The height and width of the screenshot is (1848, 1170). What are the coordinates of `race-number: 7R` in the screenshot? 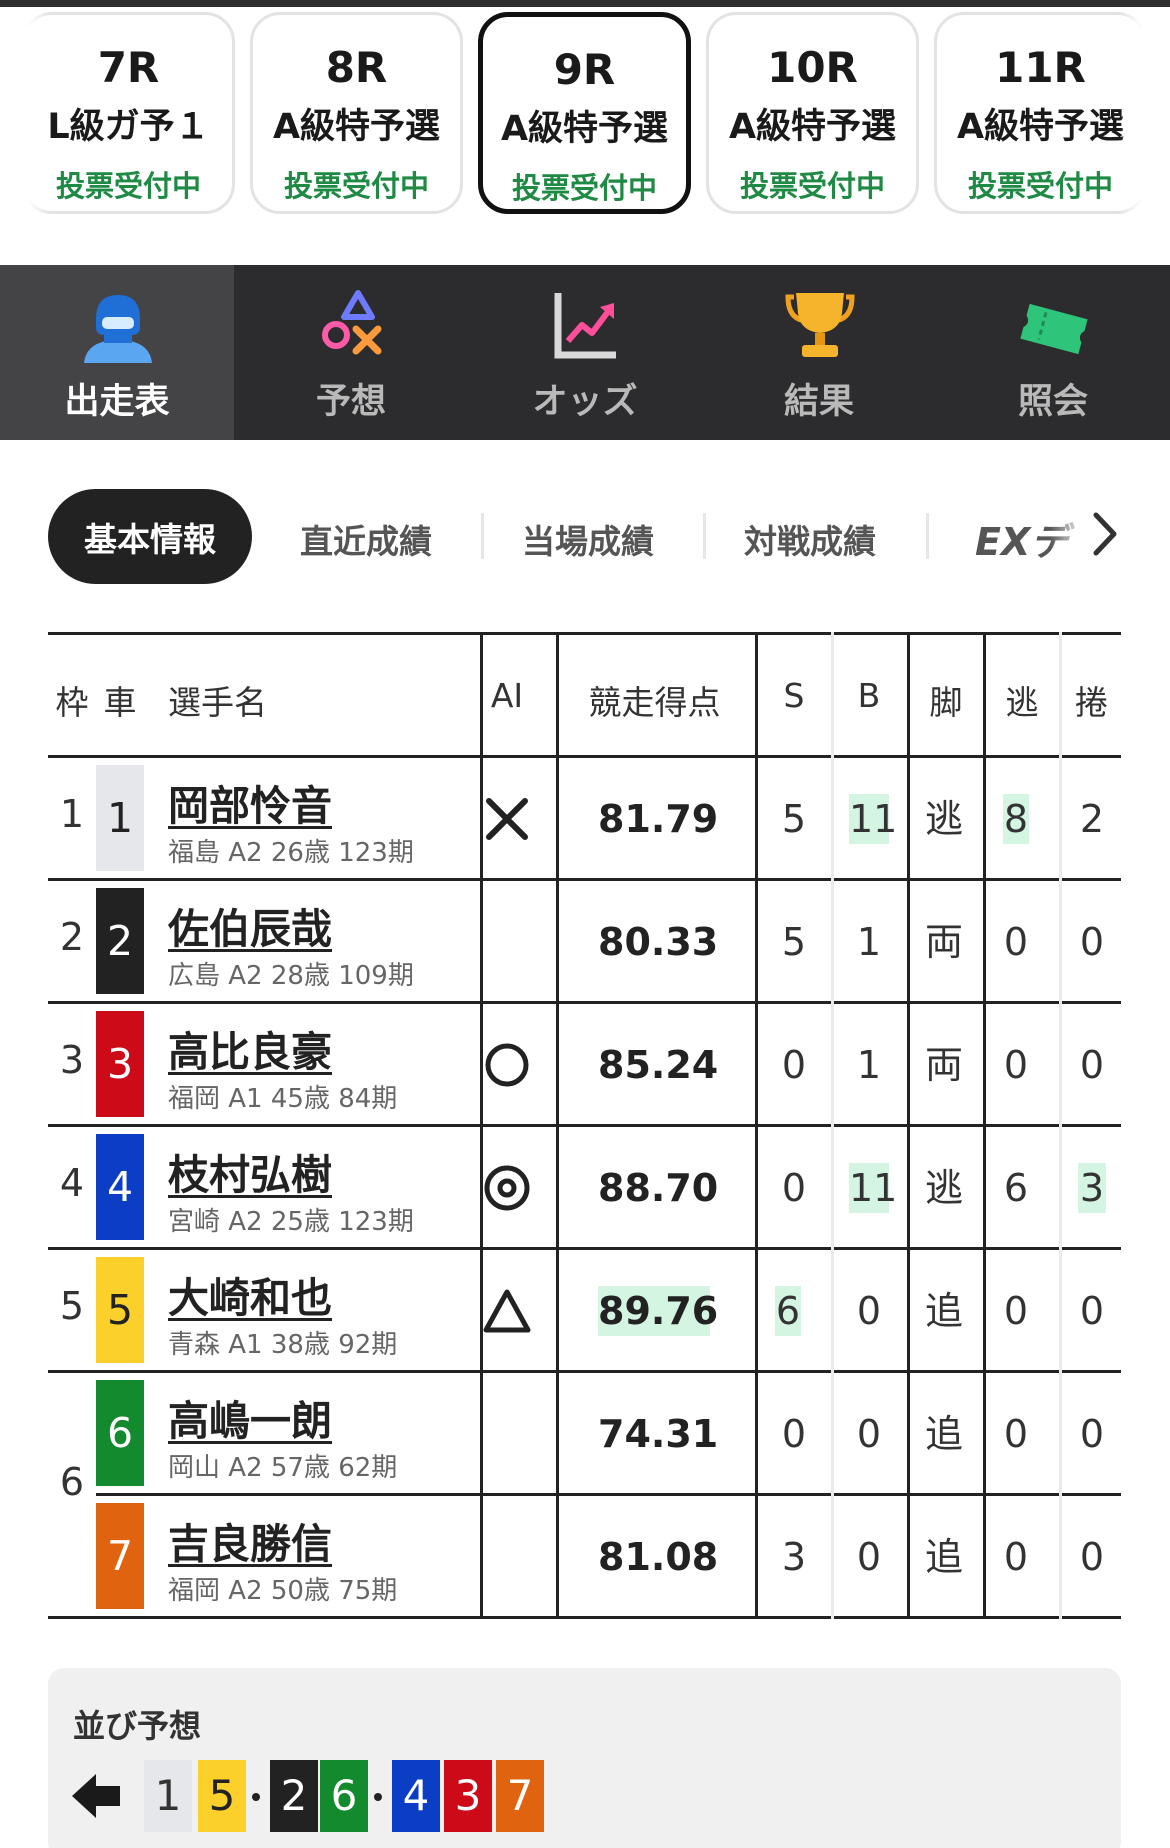 It's located at (128, 67).